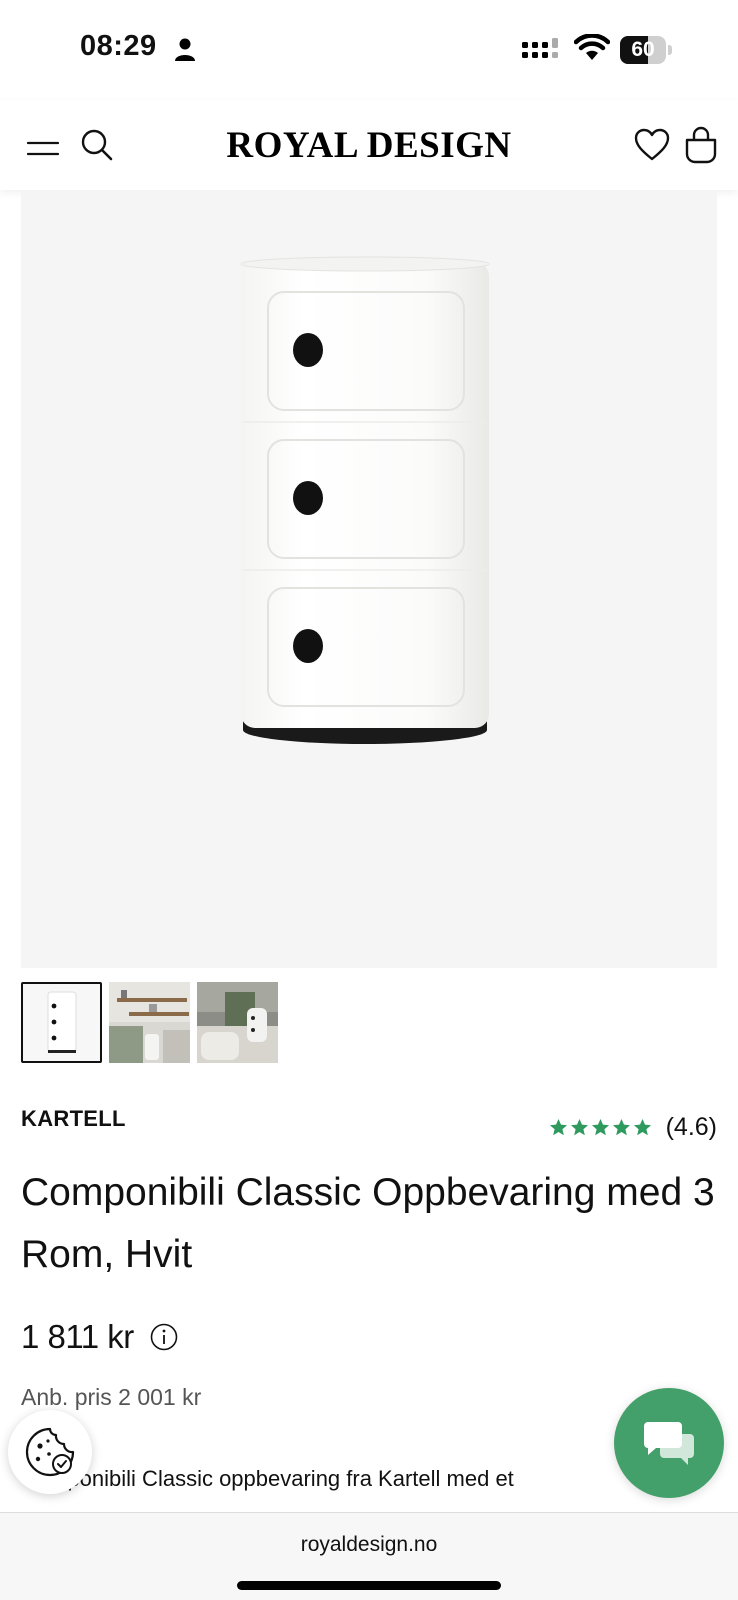 This screenshot has height=1600, width=738. What do you see at coordinates (643, 49) in the screenshot?
I see `battery-percentage: 60` at bounding box center [643, 49].